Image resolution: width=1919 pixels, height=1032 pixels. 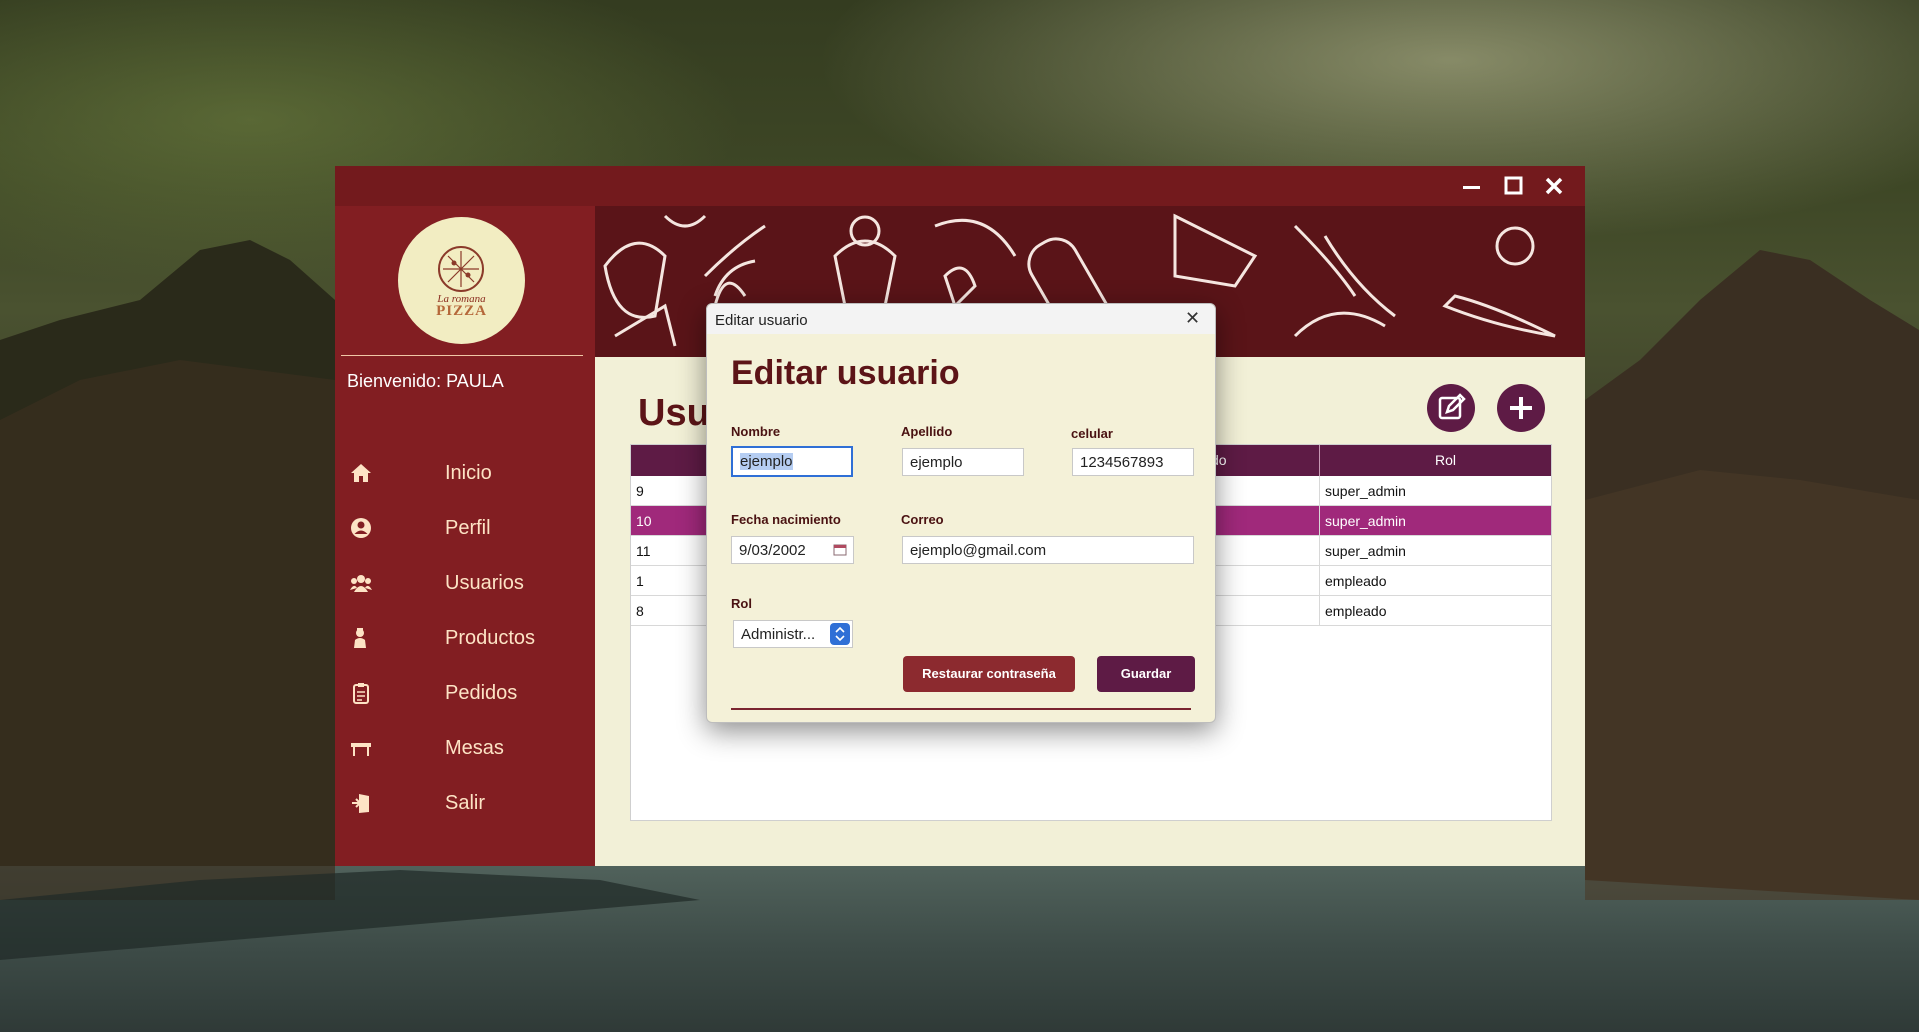 What do you see at coordinates (766, 461) in the screenshot?
I see `nombre-value: ejemplo` at bounding box center [766, 461].